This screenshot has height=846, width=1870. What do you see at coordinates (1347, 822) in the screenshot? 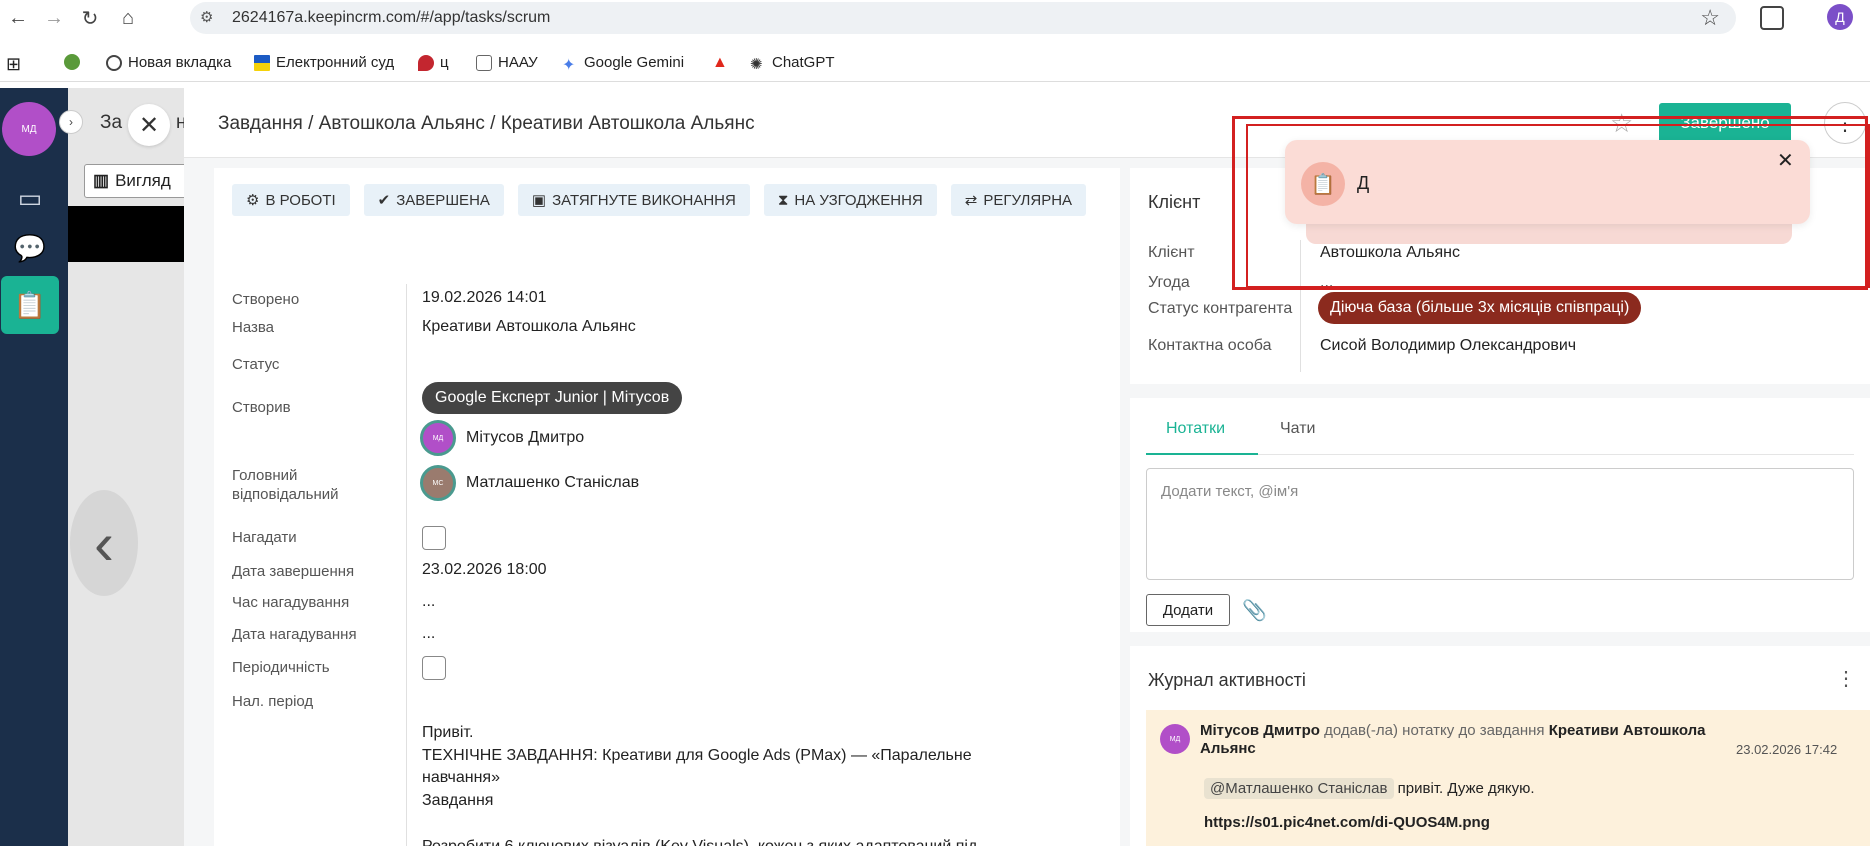
I see `entry-link: https://s01.pic4net.com/di-QUOS4M.png` at bounding box center [1347, 822].